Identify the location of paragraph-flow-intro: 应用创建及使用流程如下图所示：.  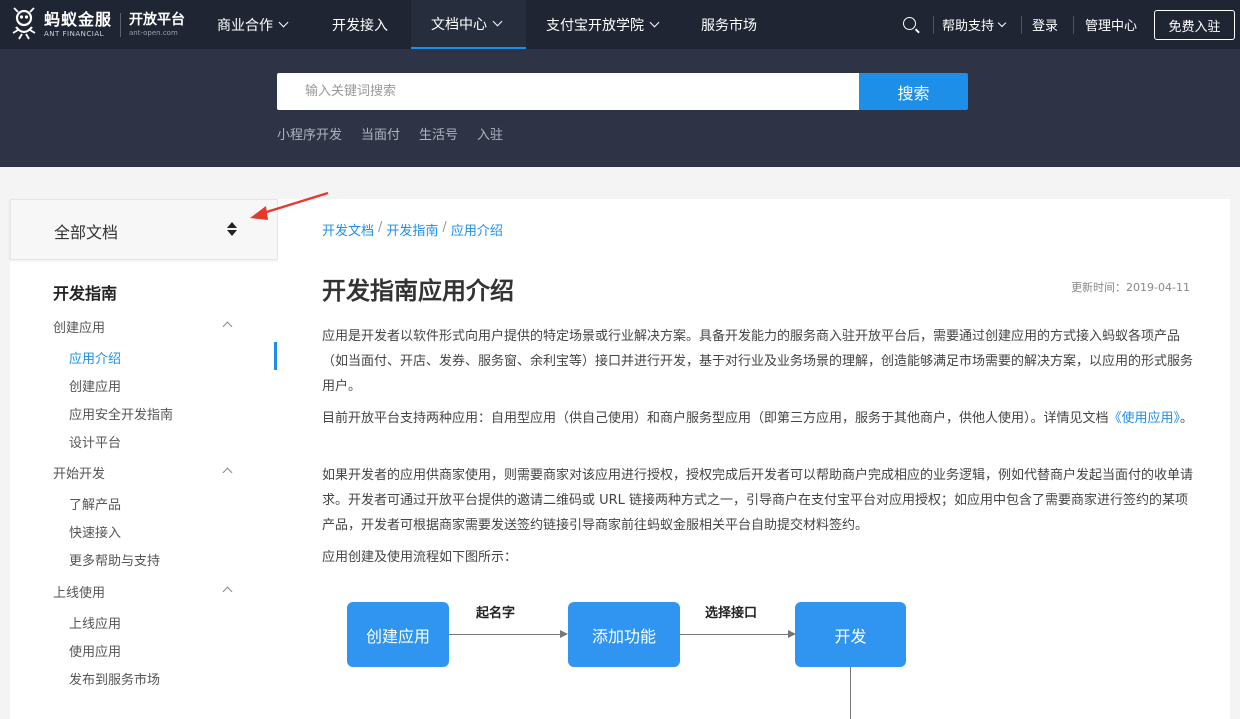
(420, 557).